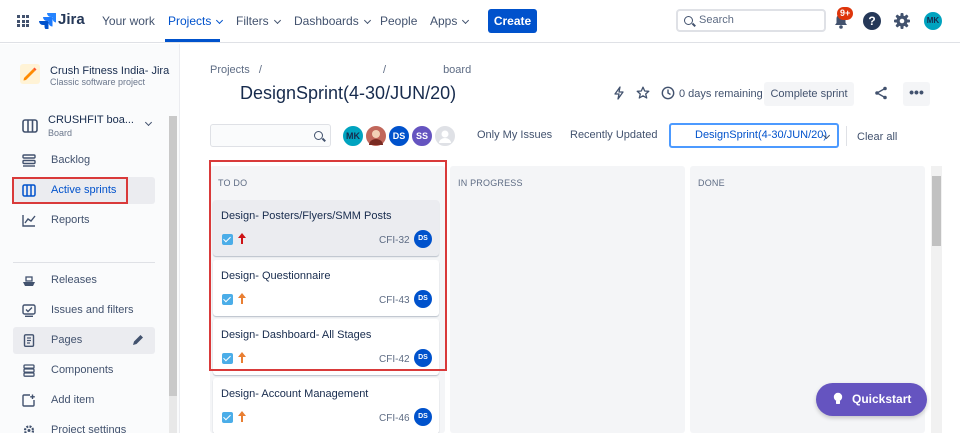  Describe the element at coordinates (514, 135) in the screenshot. I see `filter-only-my-issues: Only My Issues` at that location.